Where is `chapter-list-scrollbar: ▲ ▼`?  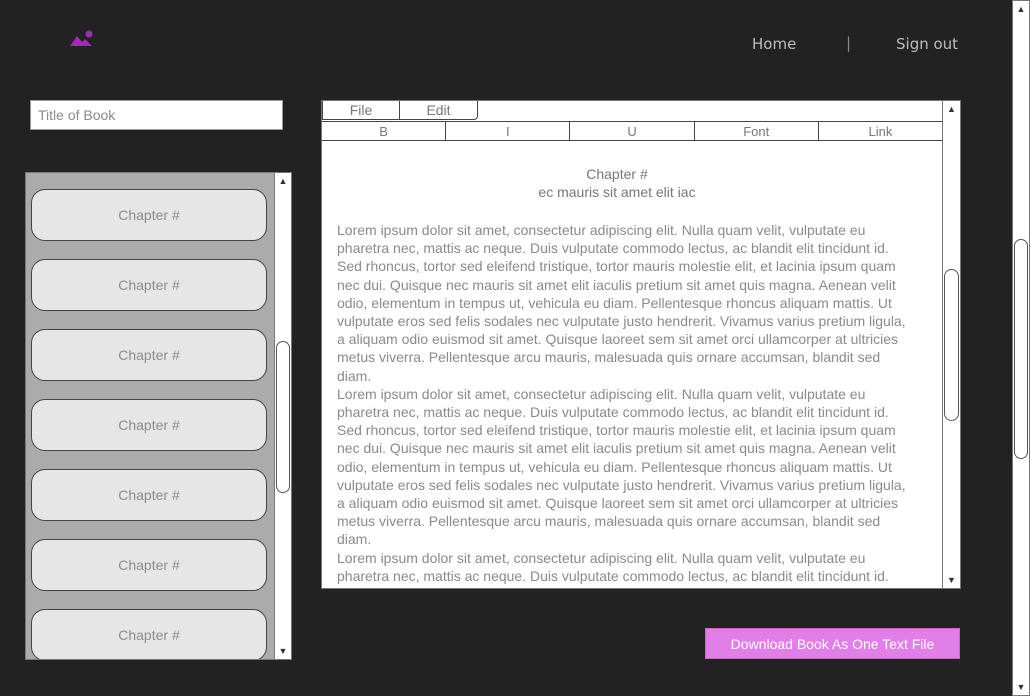 chapter-list-scrollbar: ▲ ▼ is located at coordinates (283, 416).